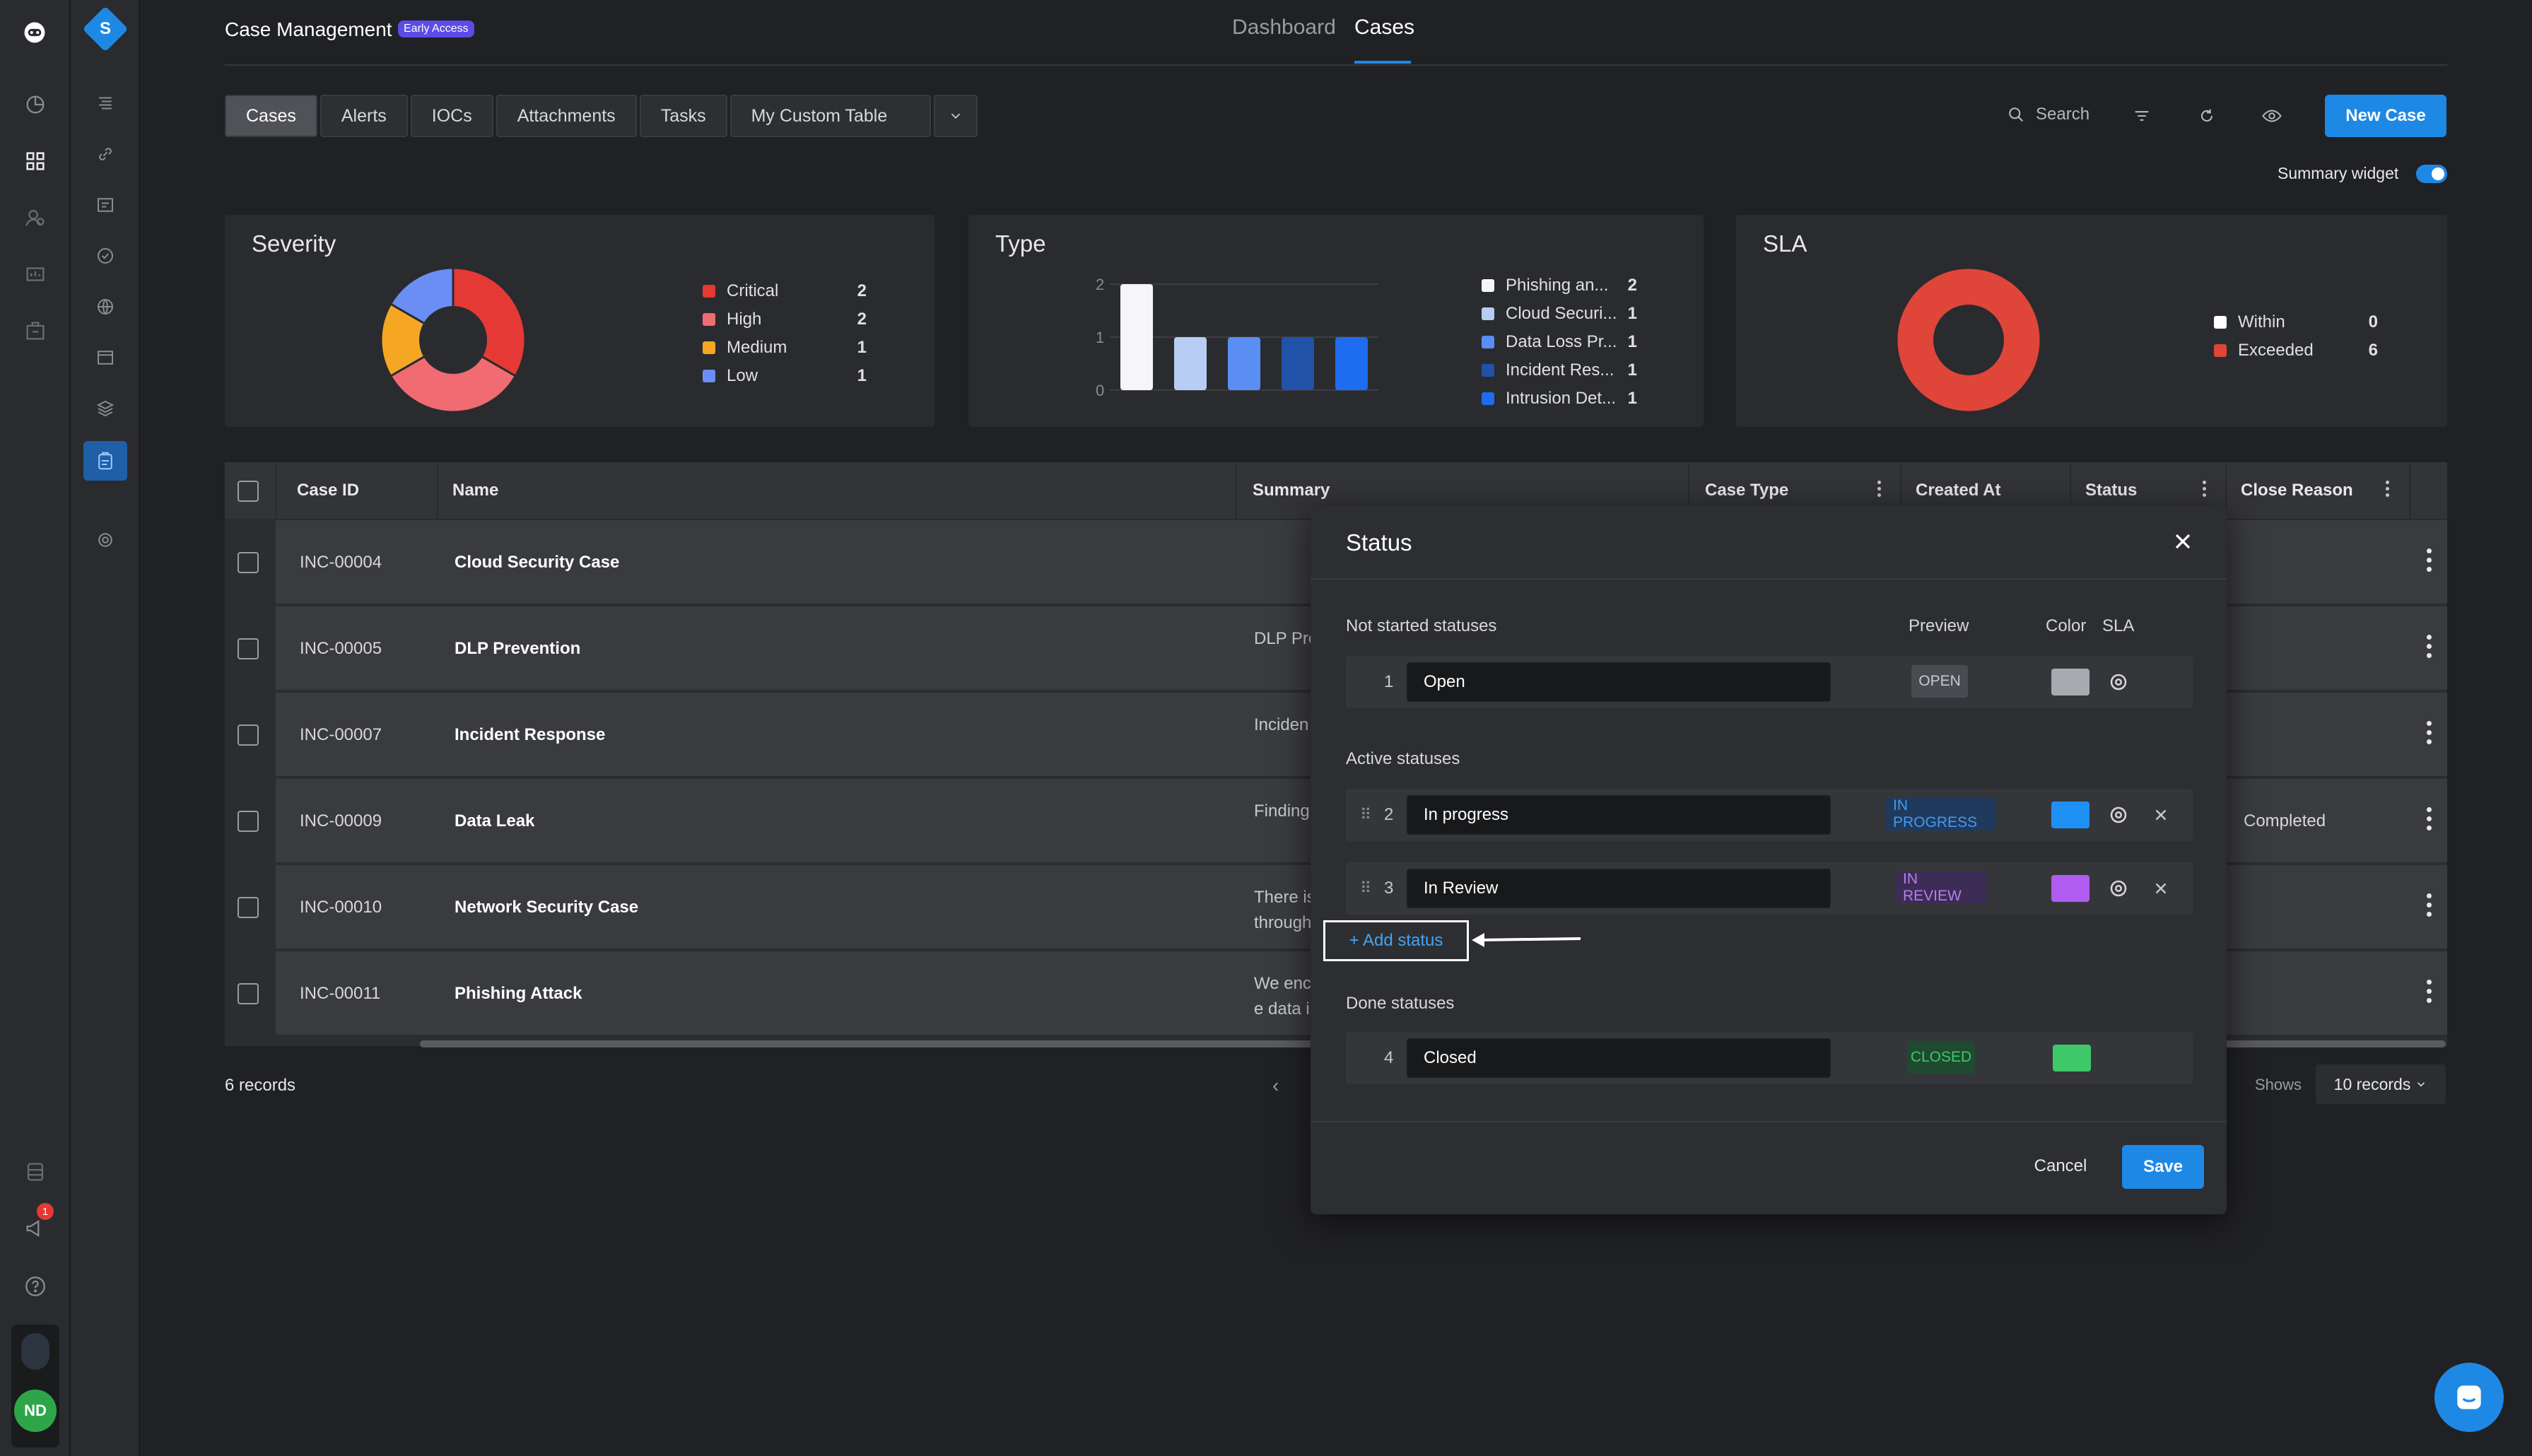  What do you see at coordinates (105, 155) in the screenshot?
I see `link-icon` at bounding box center [105, 155].